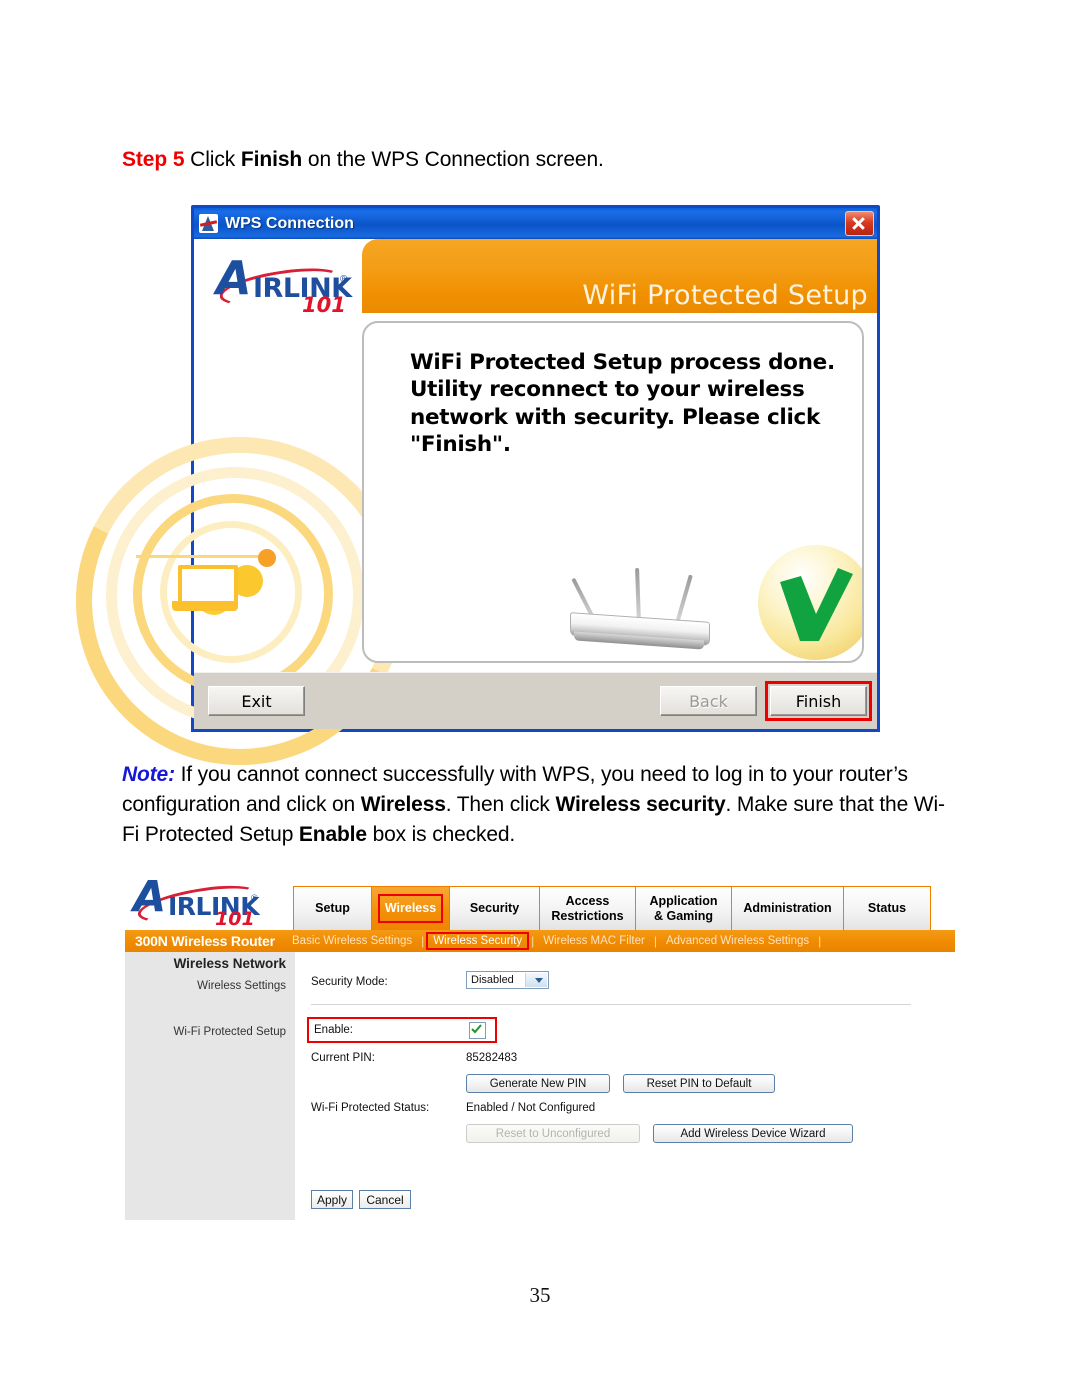  What do you see at coordinates (212, 159) in the screenshot?
I see `step-text-before: Click` at bounding box center [212, 159].